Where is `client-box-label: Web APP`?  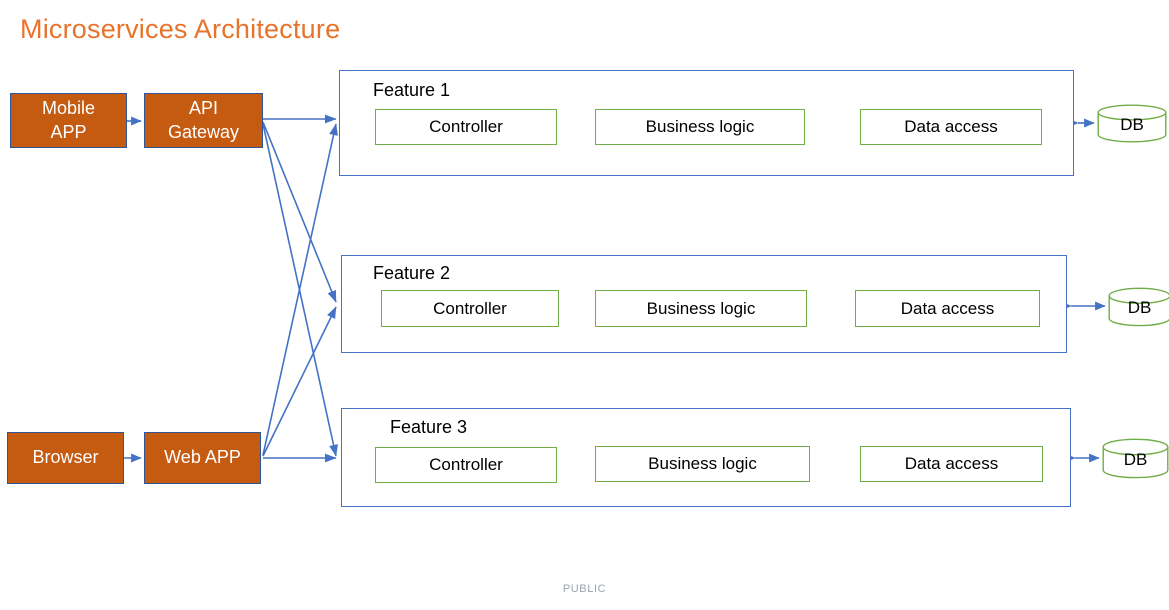
client-box-label: Web APP is located at coordinates (202, 457).